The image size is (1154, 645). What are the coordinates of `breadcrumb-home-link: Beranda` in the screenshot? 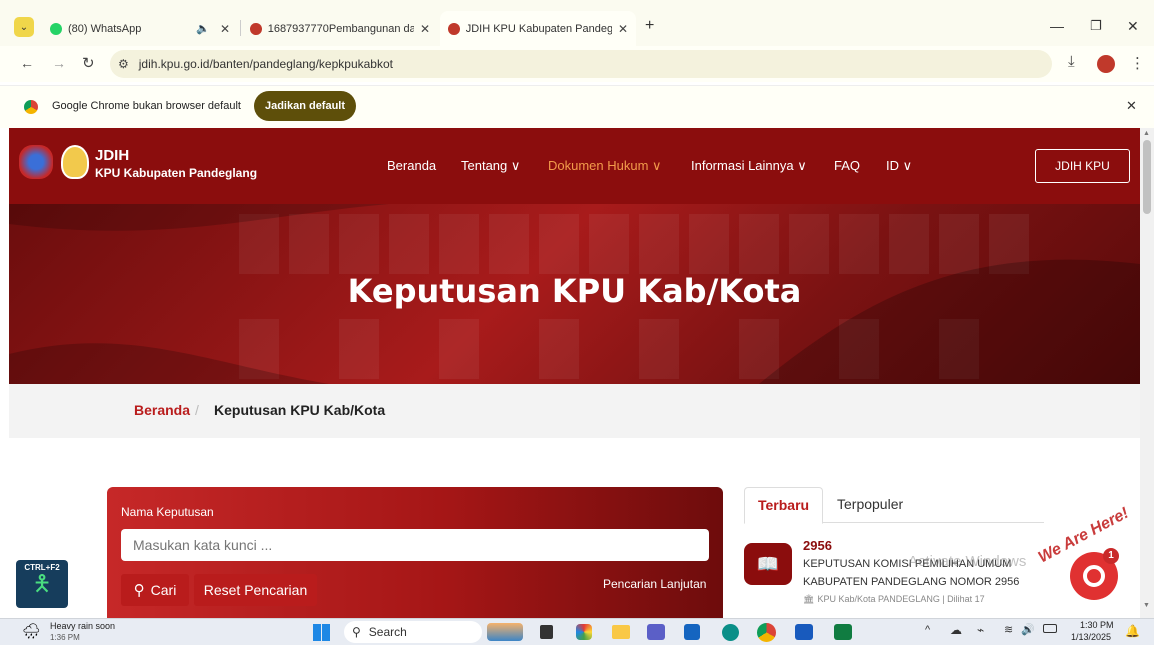 It's located at (162, 410).